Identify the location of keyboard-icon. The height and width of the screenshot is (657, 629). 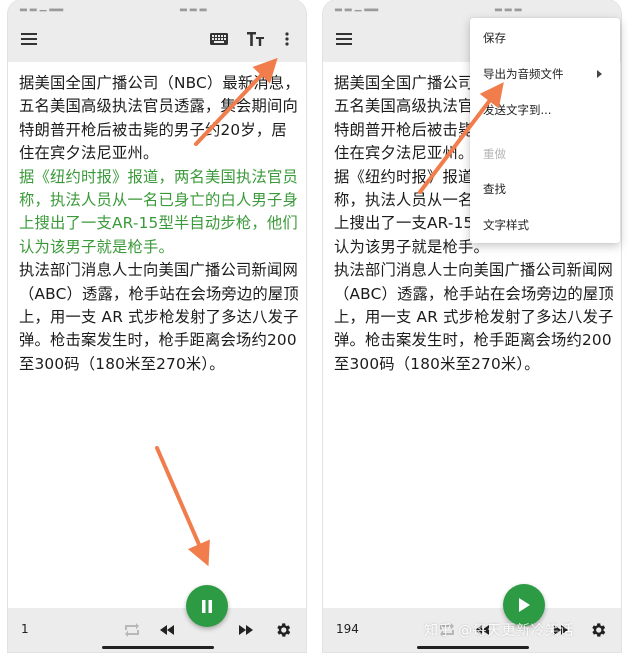
(219, 39).